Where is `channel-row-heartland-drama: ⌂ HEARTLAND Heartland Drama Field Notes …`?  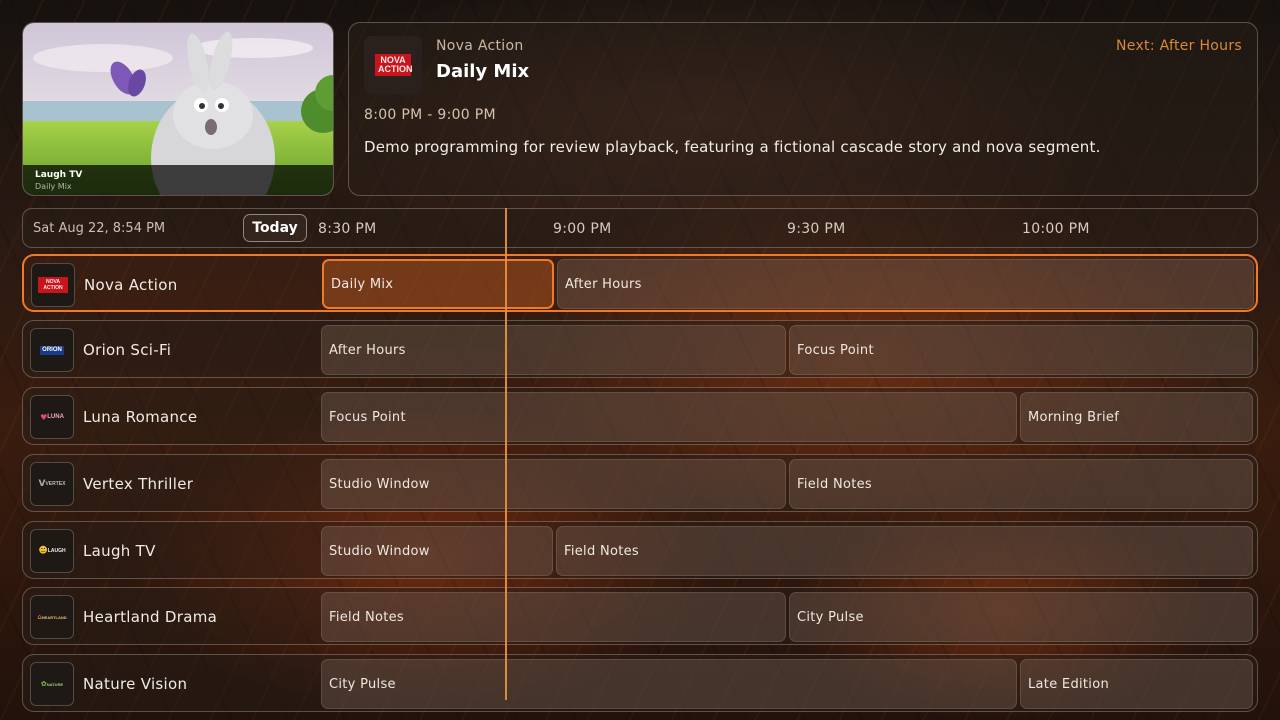
channel-row-heartland-drama: ⌂ HEARTLAND Heartland Drama Field Notes … is located at coordinates (640, 616).